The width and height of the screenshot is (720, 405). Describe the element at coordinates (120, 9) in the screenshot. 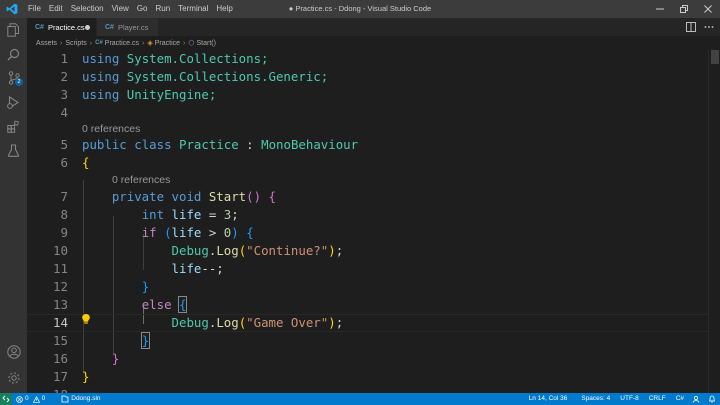

I see `menu-view: View` at that location.